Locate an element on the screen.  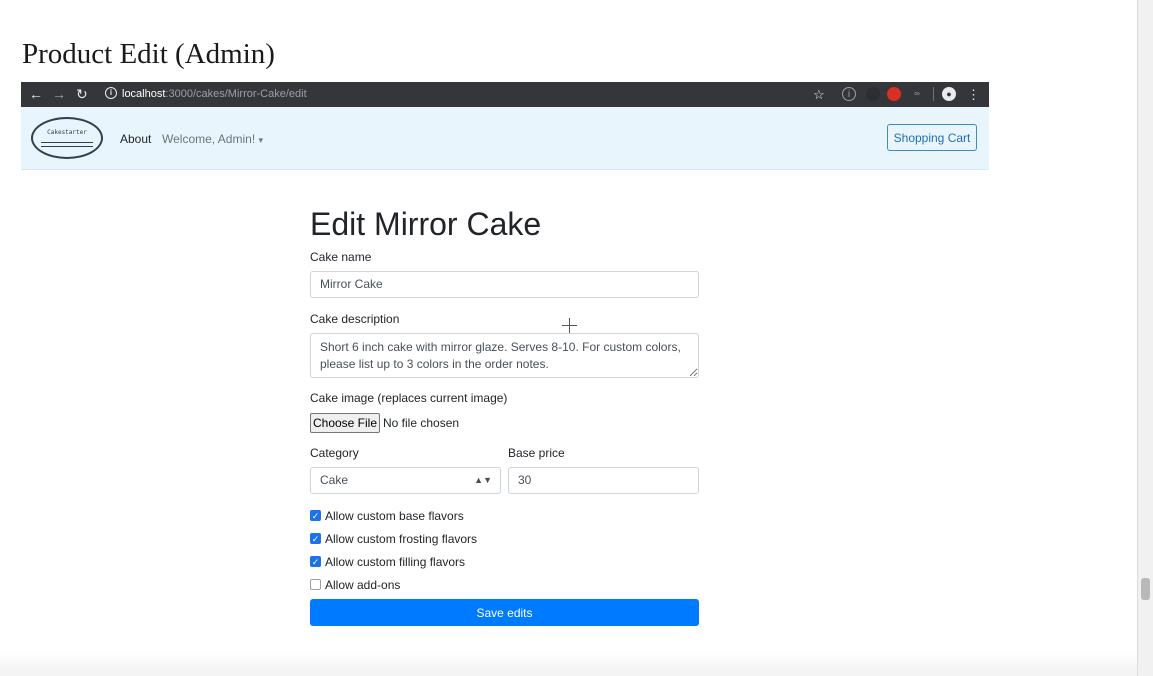
checkbox-row: ✓ Allow custom frosting flavors is located at coordinates (410, 539).